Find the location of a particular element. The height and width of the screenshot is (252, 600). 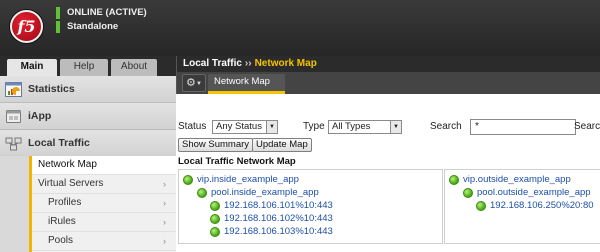

tab-about: About is located at coordinates (134, 67).